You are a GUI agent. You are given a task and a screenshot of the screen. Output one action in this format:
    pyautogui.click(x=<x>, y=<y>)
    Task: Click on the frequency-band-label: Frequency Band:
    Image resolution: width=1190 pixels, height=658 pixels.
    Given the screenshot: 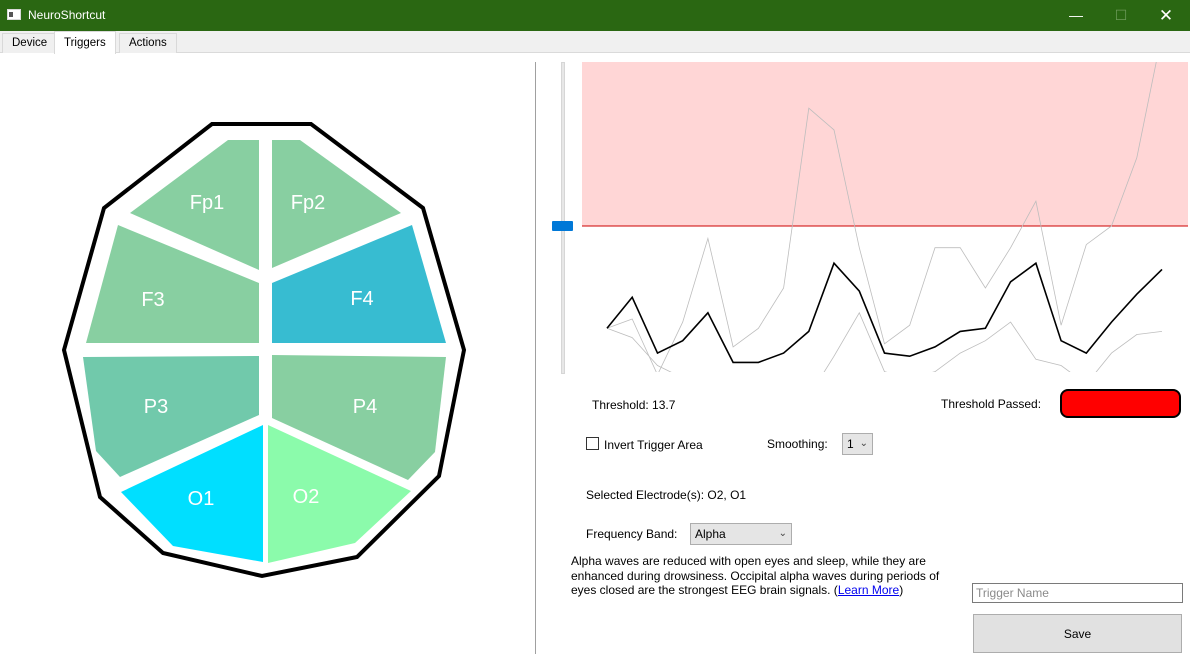 What is the action you would take?
    pyautogui.click(x=632, y=534)
    